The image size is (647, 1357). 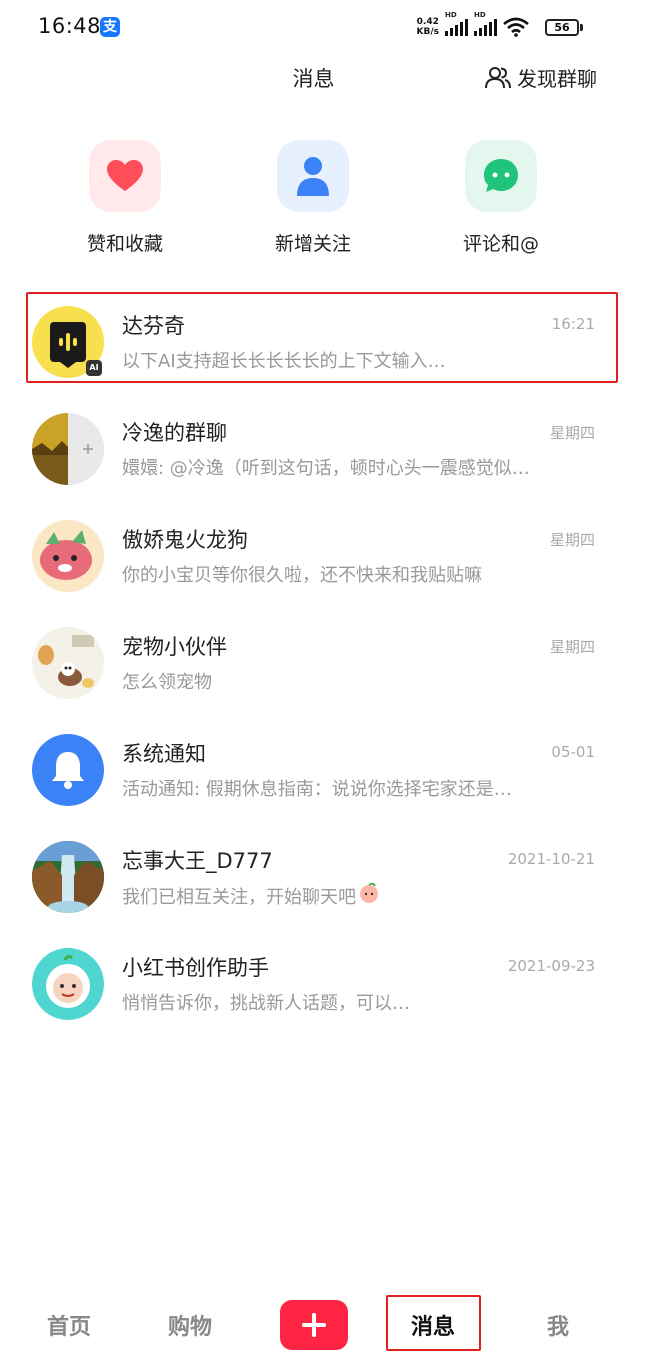 I want to click on chat-time: 2021-09-23, so click(x=551, y=966).